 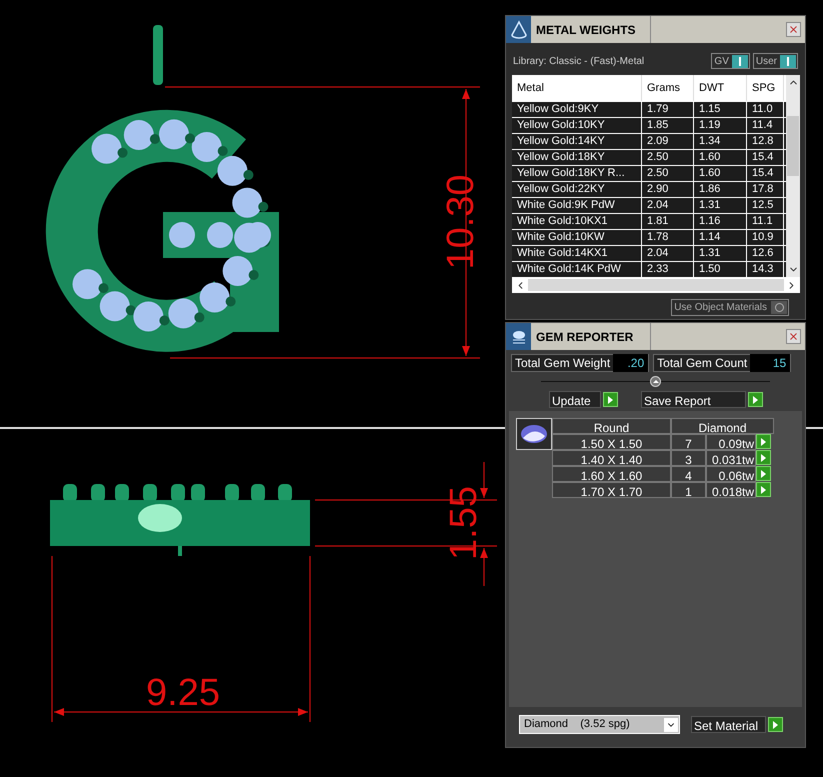 What do you see at coordinates (630, 363) in the screenshot?
I see `total-value: .20` at bounding box center [630, 363].